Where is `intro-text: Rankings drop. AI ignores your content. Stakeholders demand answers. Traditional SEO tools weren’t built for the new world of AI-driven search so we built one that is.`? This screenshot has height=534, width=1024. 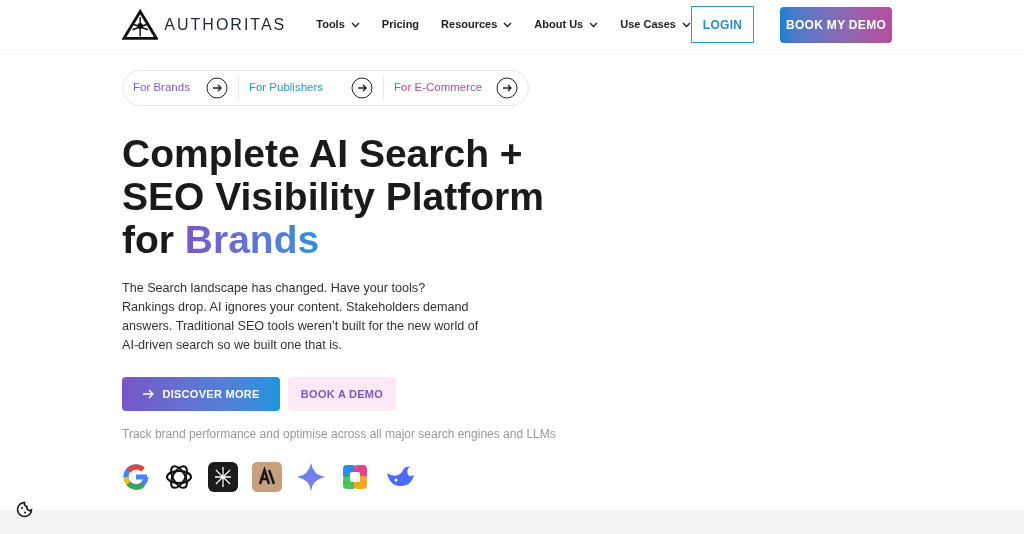
intro-text: Rankings drop. AI ignores your content. Stakeholders demand answers. Traditional SEO tools weren’t built for the new world of AI-driven search so we built one that is. is located at coordinates (301, 326).